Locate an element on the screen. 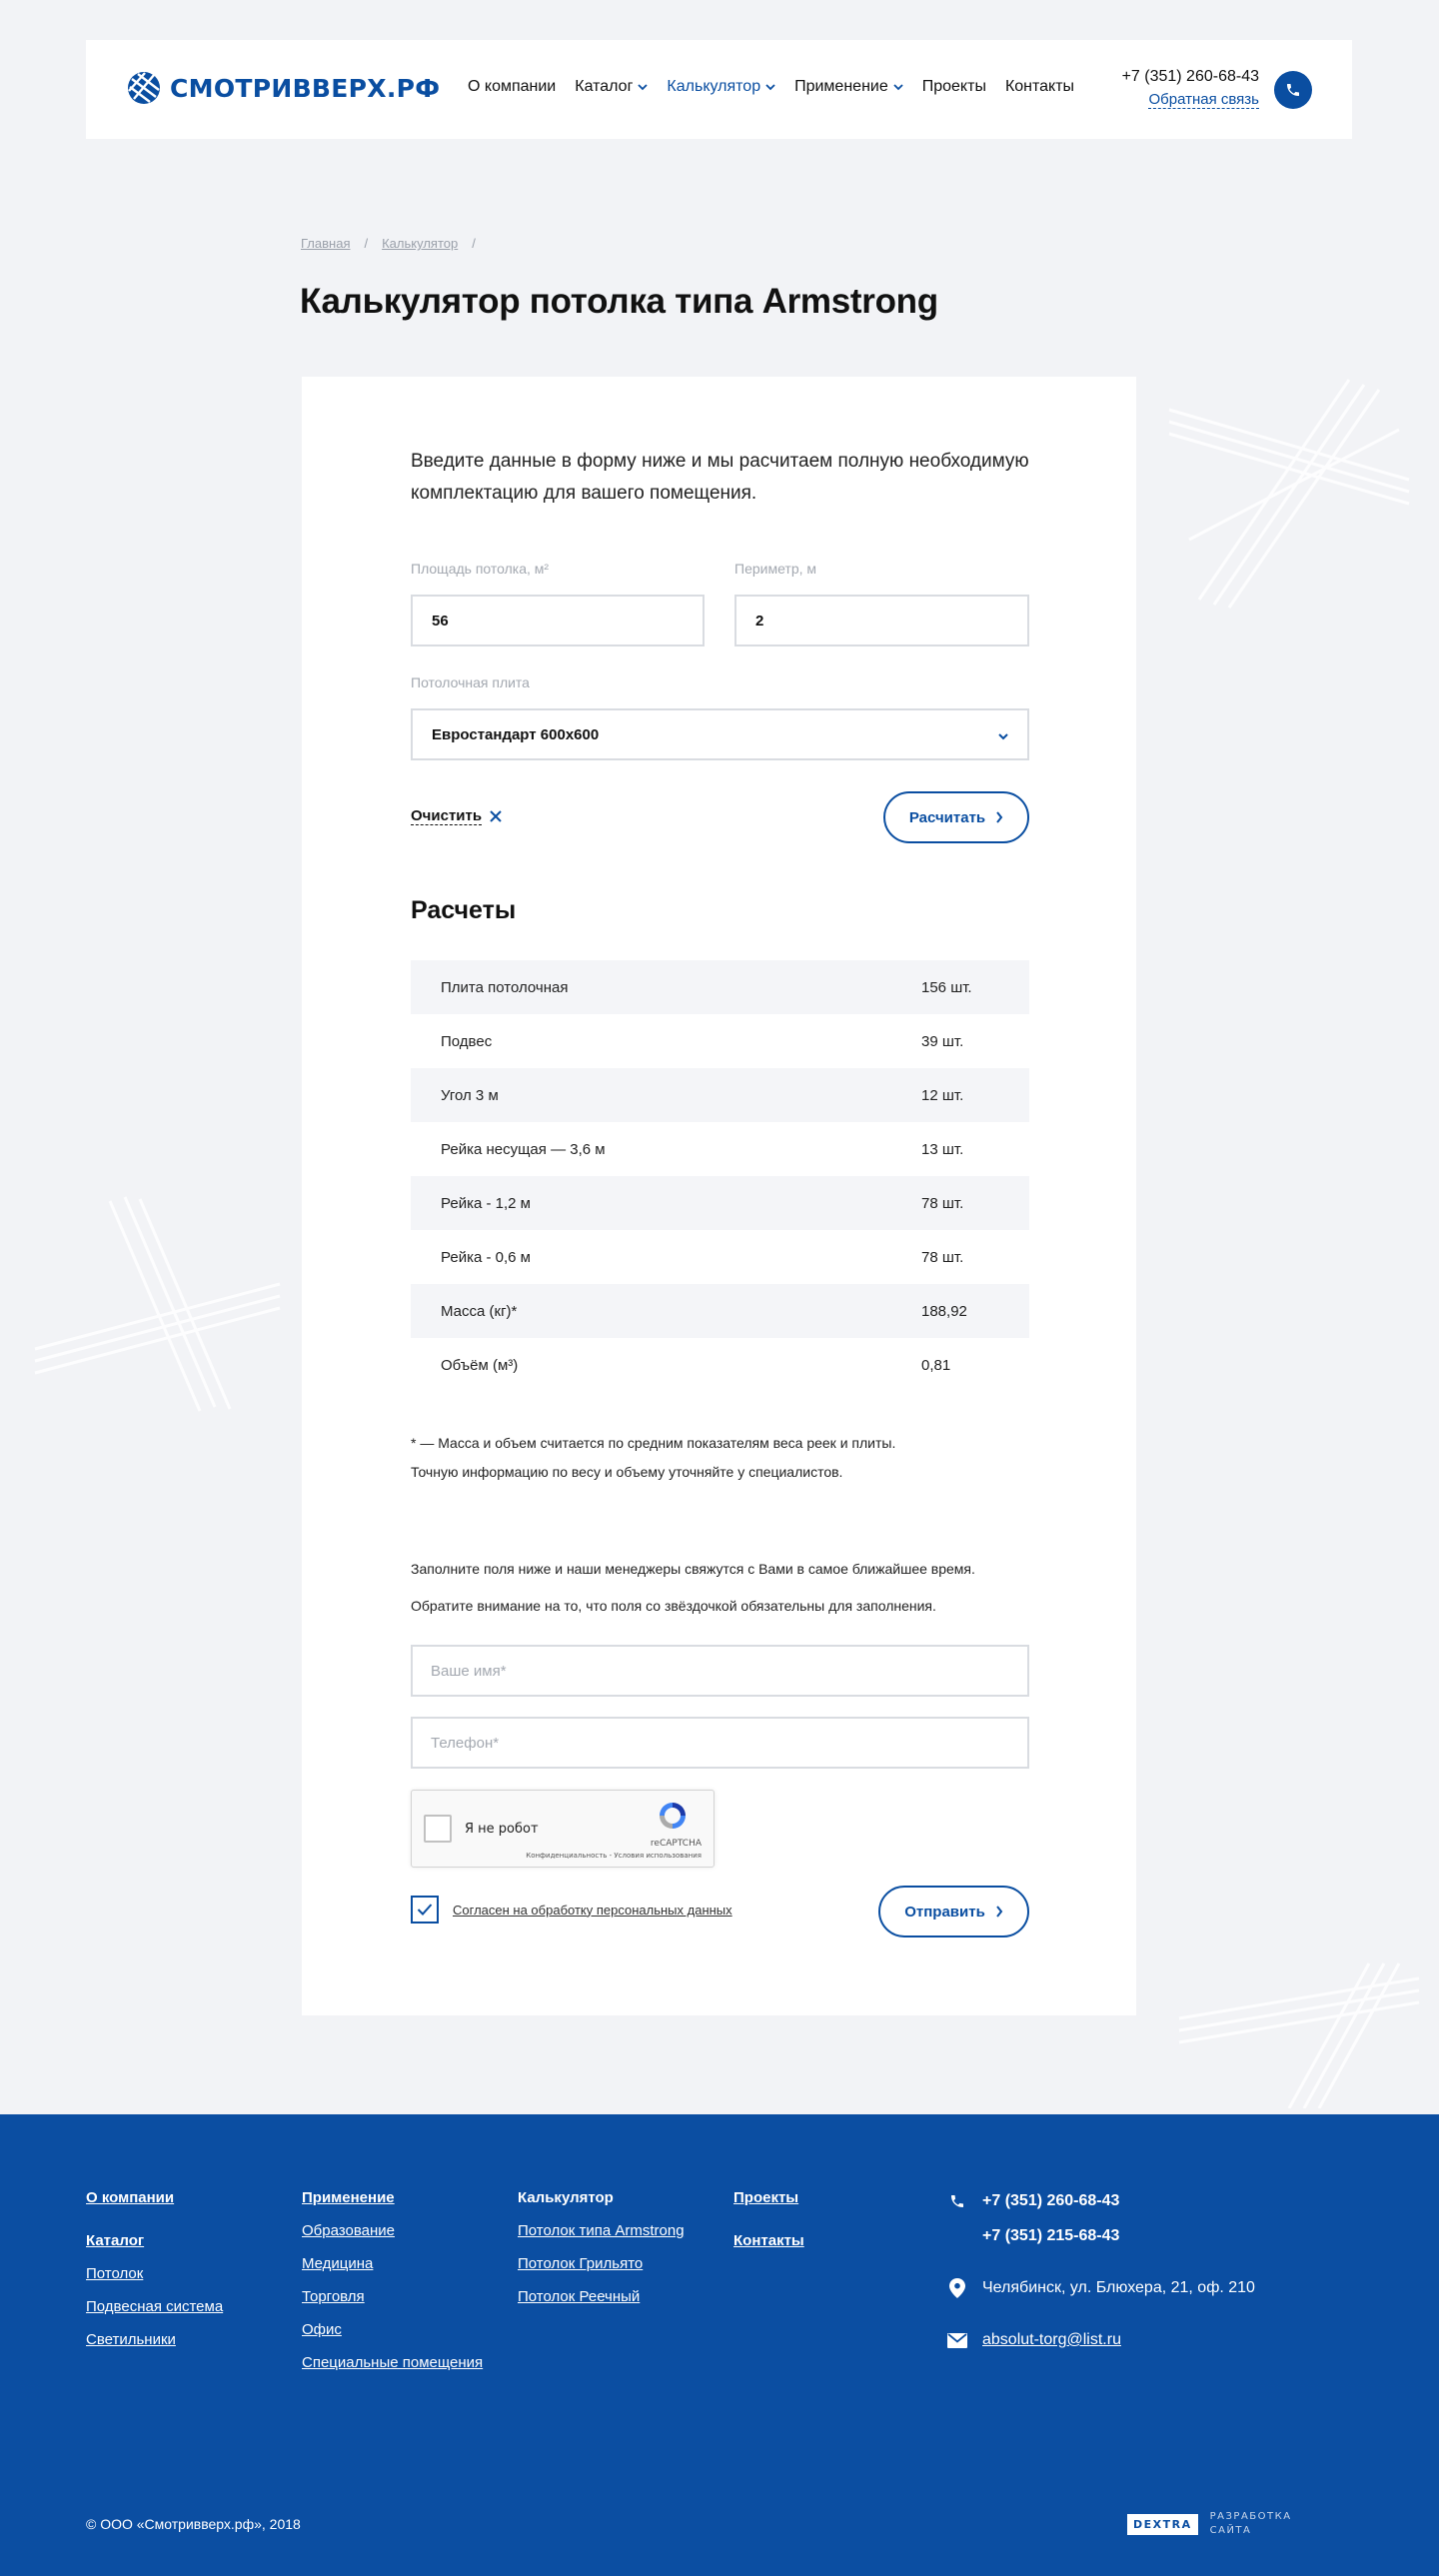 The height and width of the screenshot is (2576, 1439). nav-item-projects: Проекты is located at coordinates (954, 87).